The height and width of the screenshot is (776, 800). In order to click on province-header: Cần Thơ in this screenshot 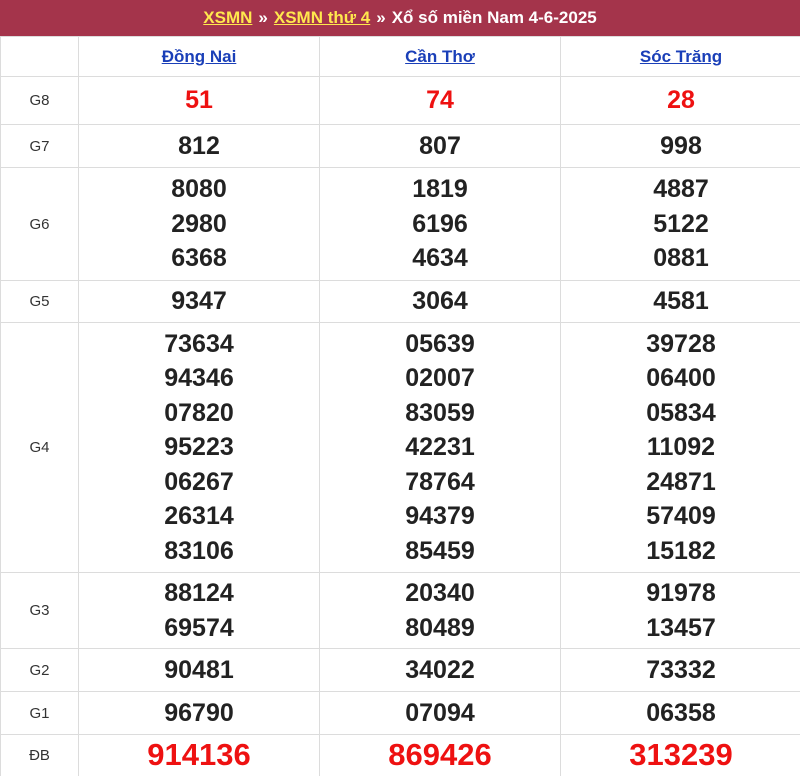, I will do `click(440, 56)`.